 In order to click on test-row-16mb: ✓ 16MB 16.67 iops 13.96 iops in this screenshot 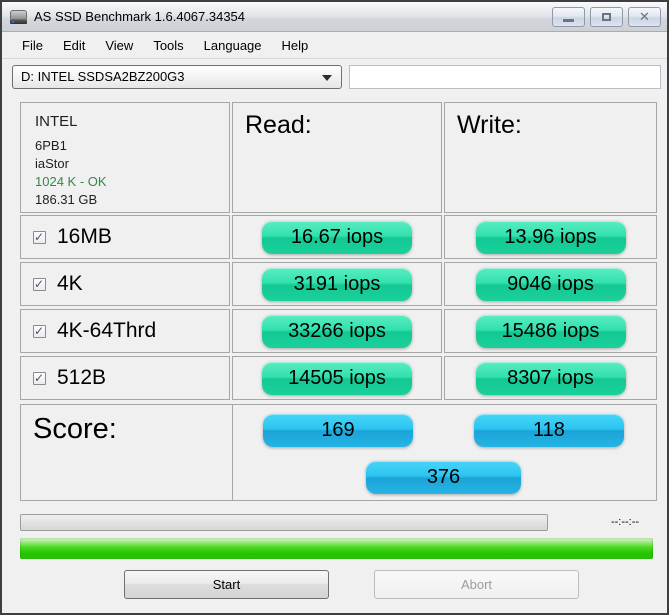, I will do `click(338, 237)`.